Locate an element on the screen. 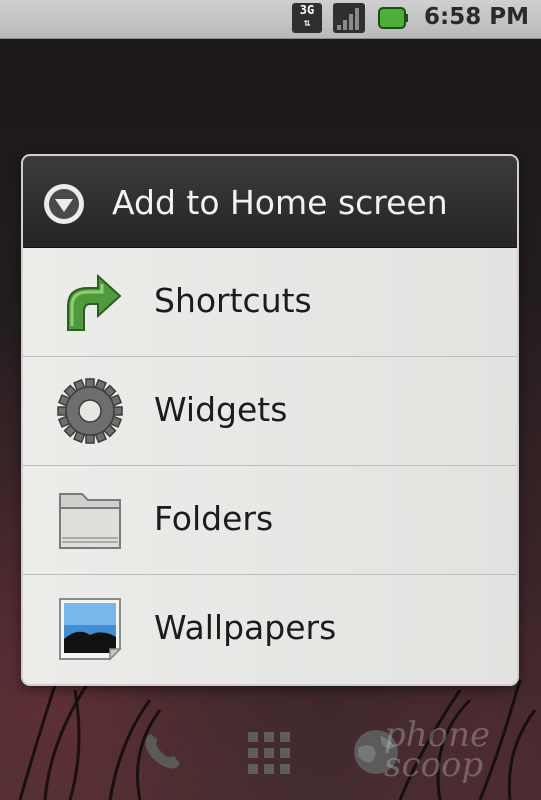 The height and width of the screenshot is (800, 541). folder-icon is located at coordinates (90, 521).